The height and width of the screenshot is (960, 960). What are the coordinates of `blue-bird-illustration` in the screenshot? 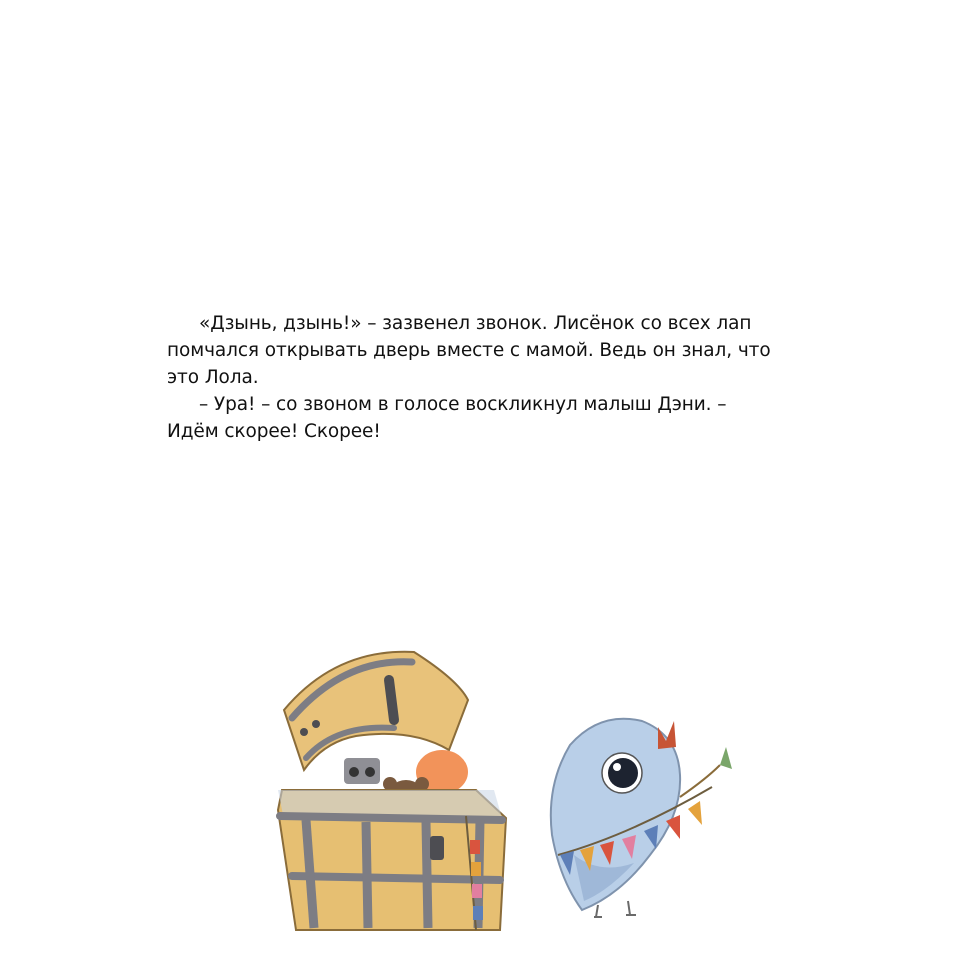 It's located at (640, 817).